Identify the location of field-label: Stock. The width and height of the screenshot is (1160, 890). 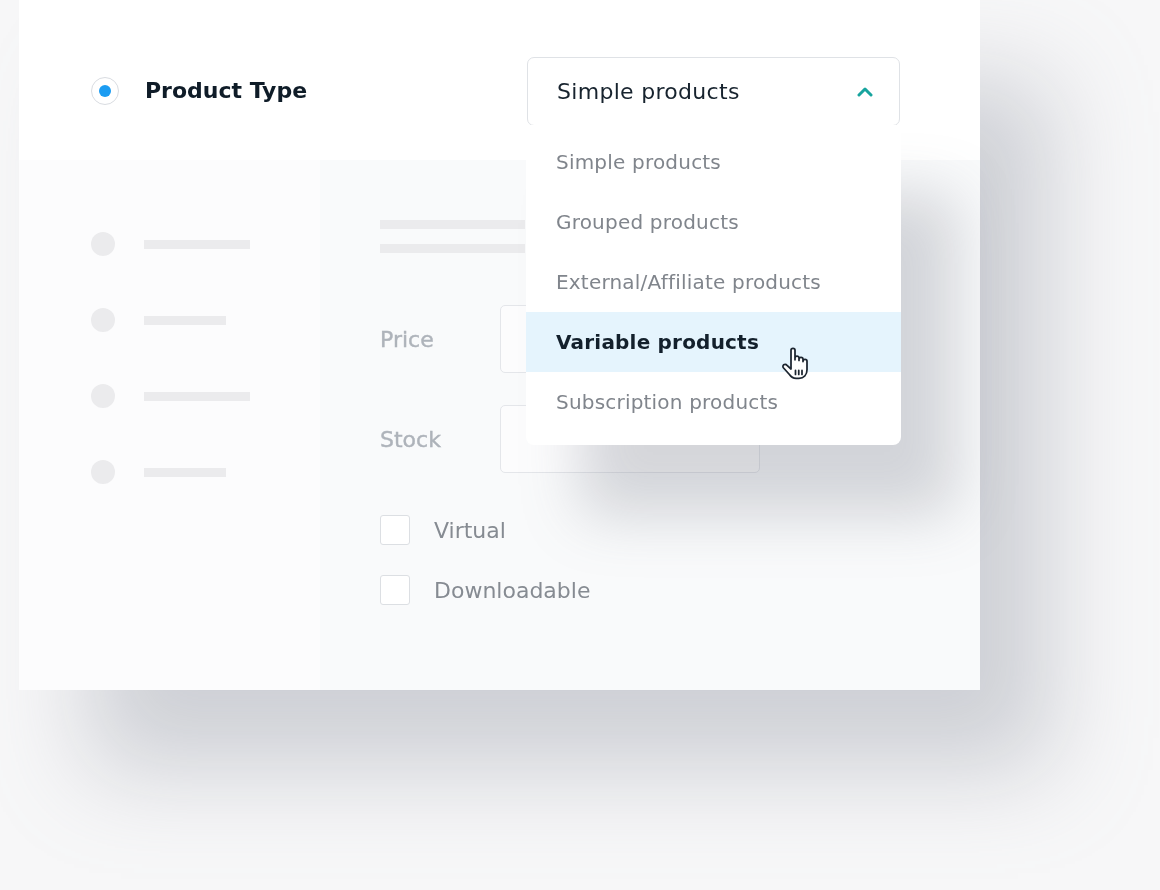
(411, 439).